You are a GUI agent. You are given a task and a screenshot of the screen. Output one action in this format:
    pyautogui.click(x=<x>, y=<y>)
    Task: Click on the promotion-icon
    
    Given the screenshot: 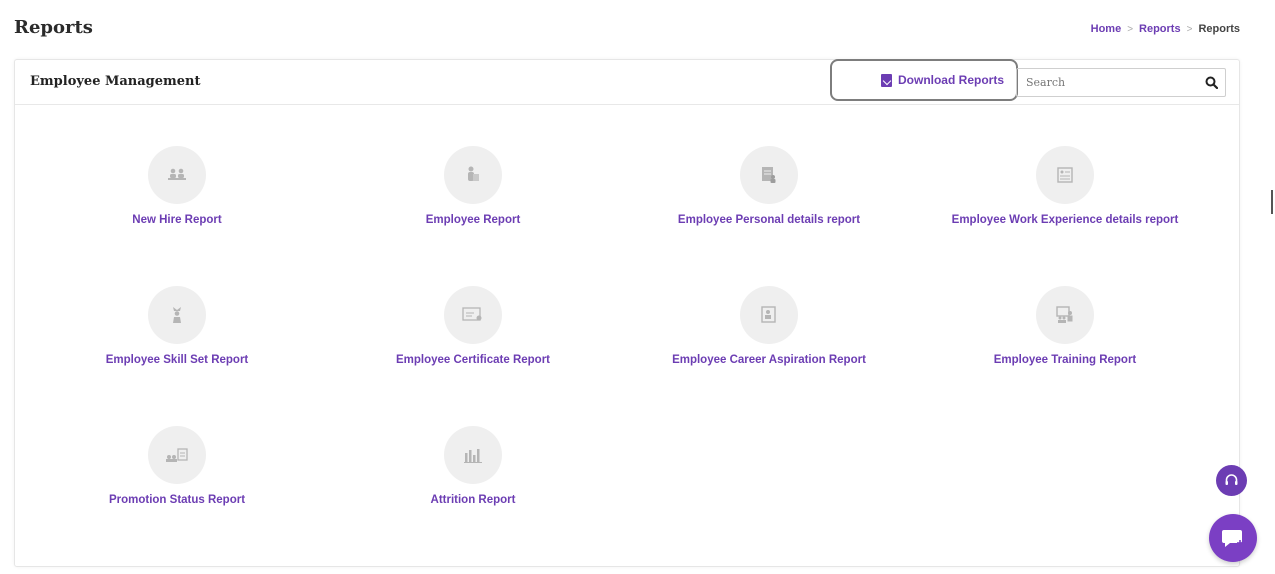 What is the action you would take?
    pyautogui.click(x=177, y=455)
    